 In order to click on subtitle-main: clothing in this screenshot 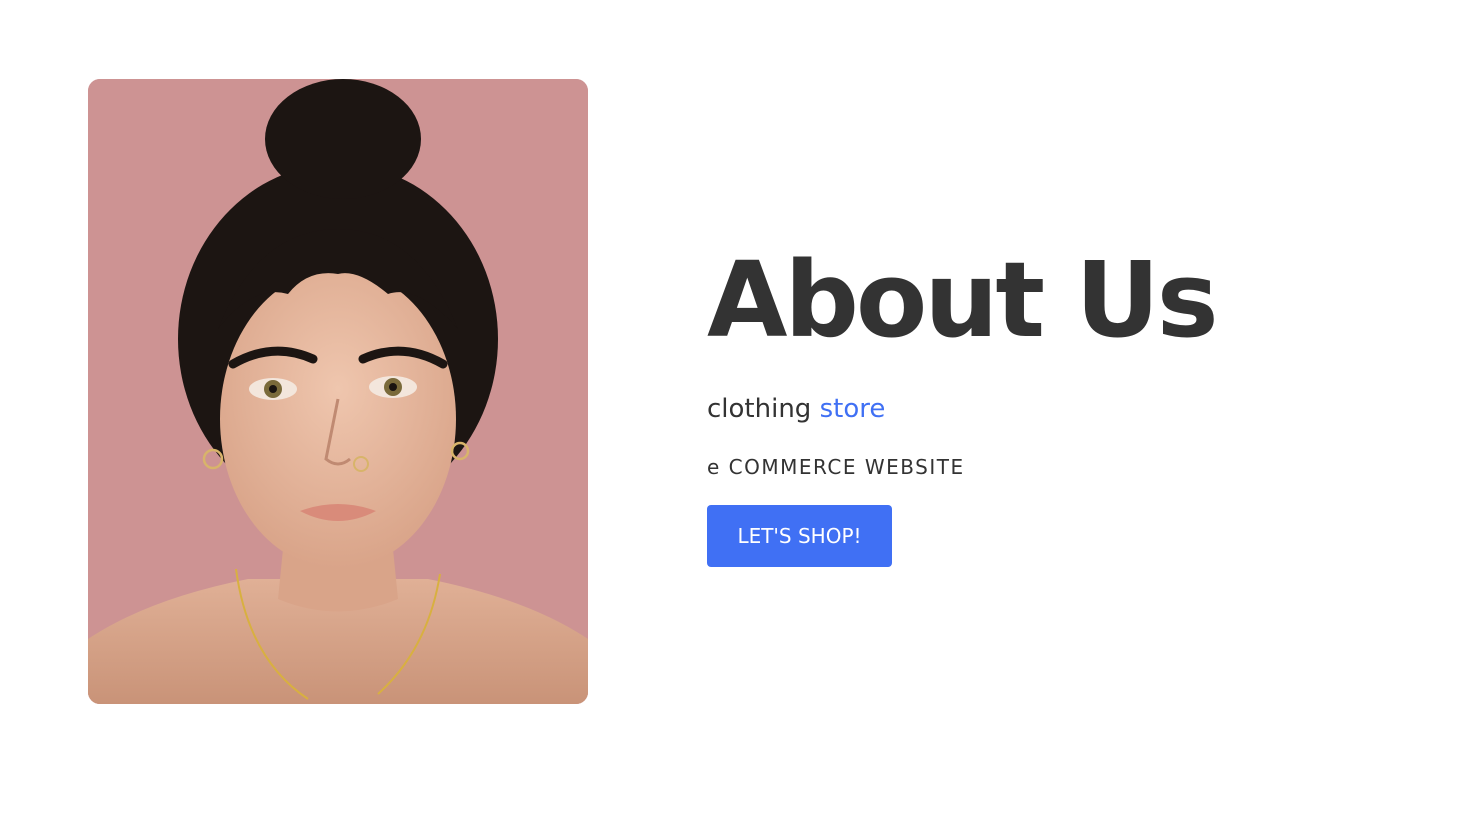, I will do `click(759, 409)`.